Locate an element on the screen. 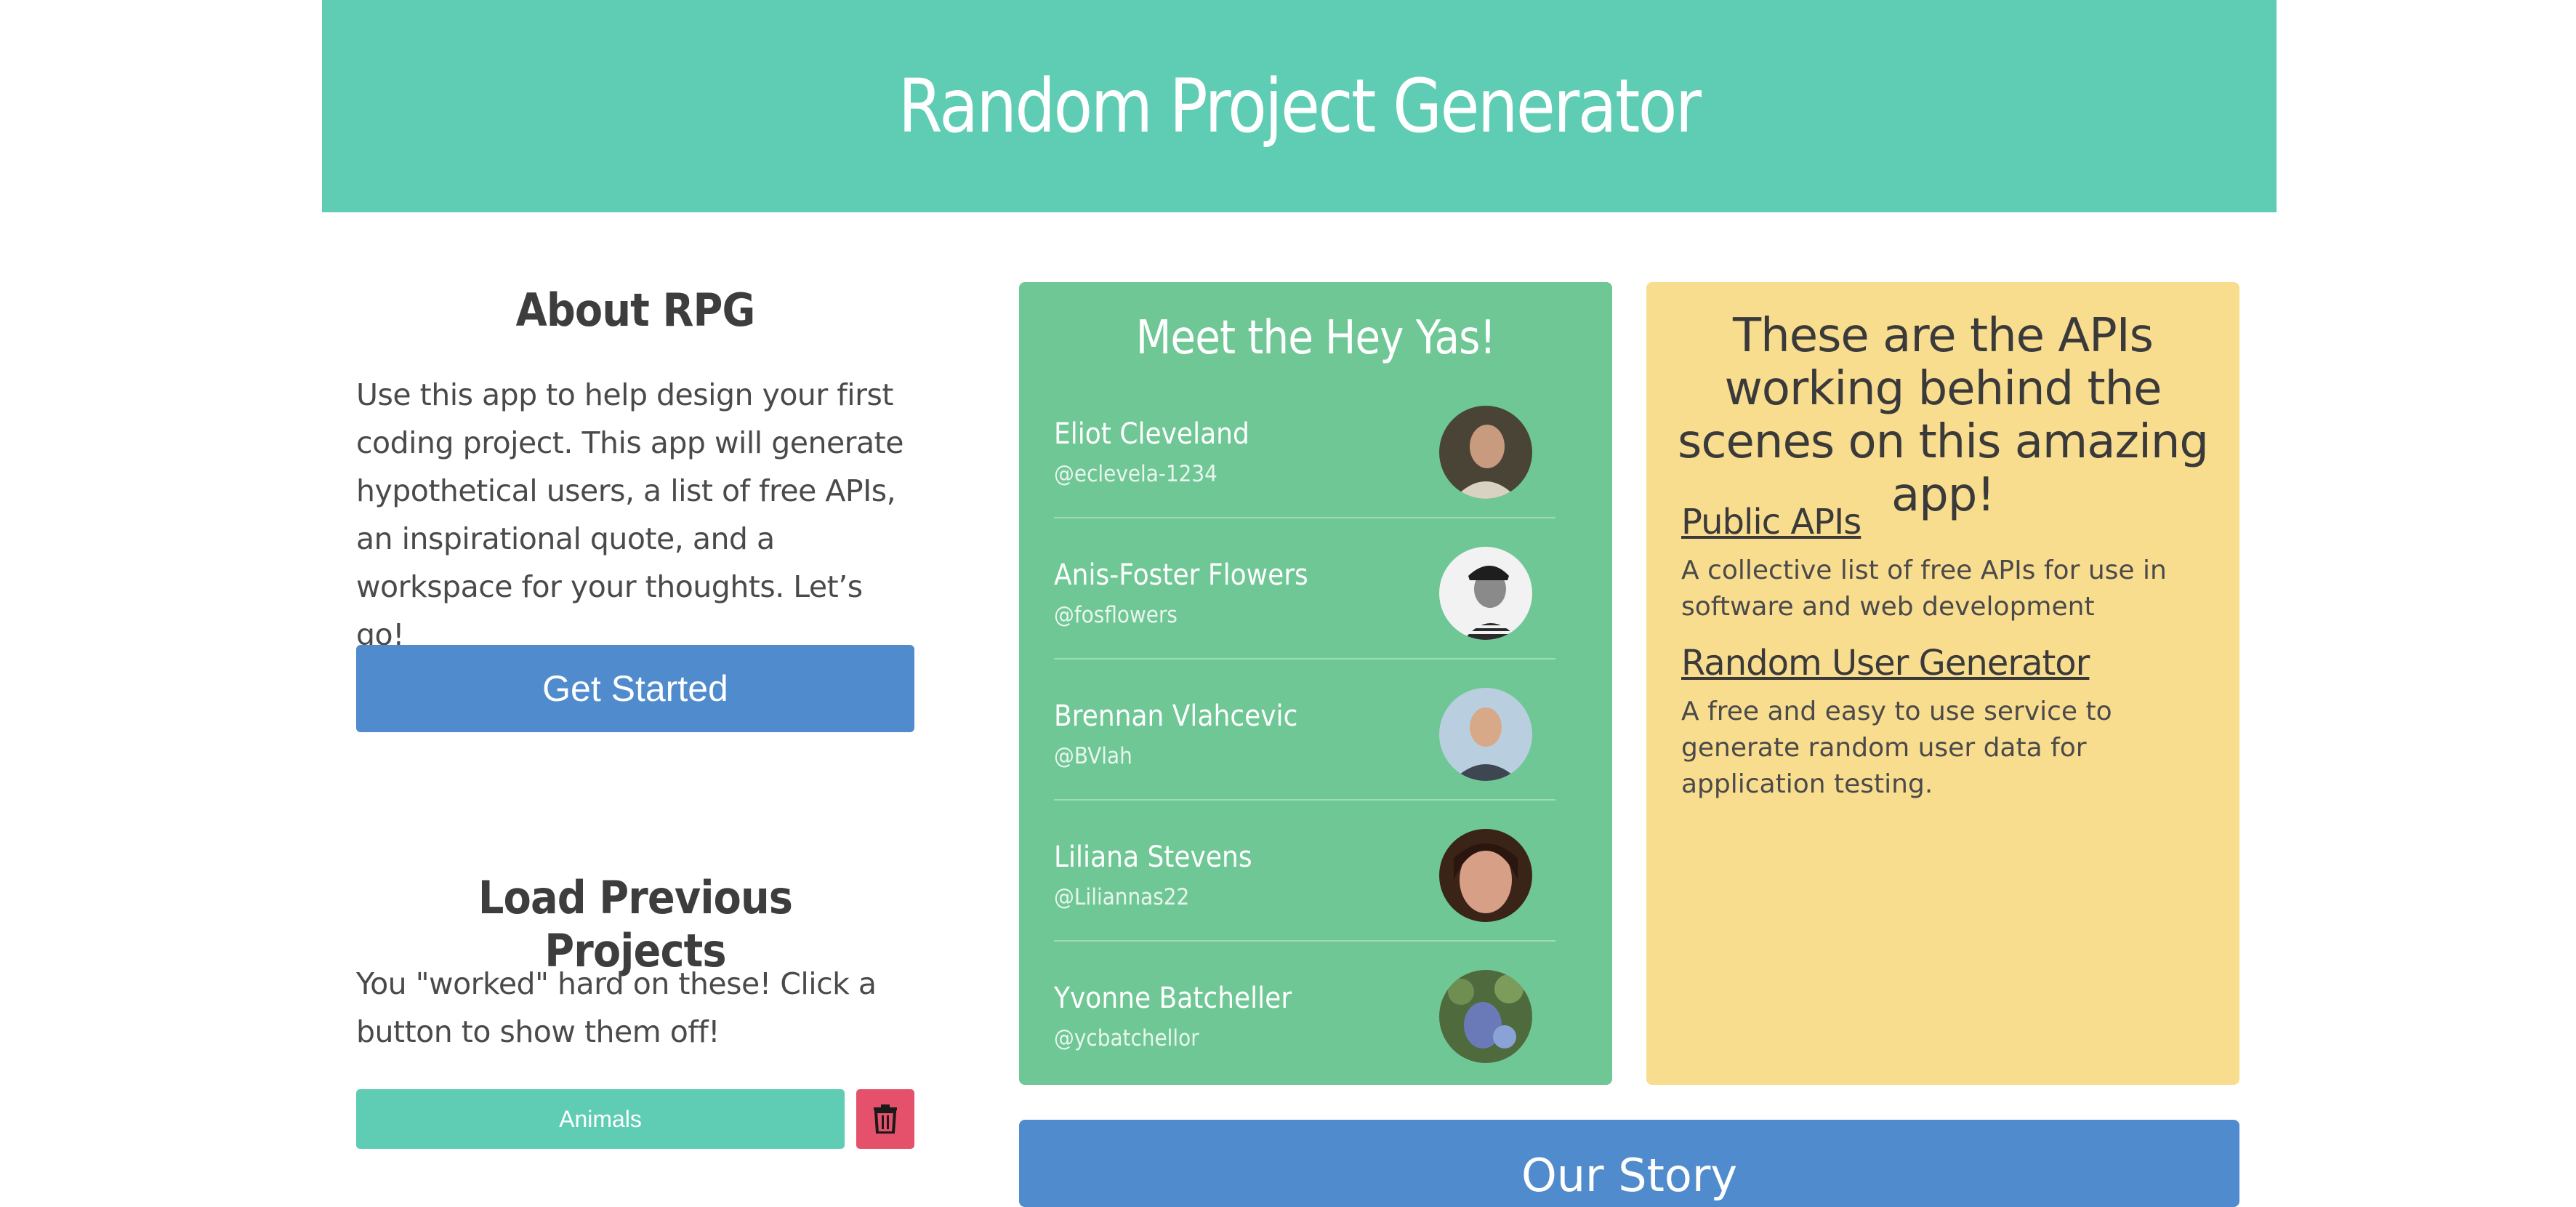 Image resolution: width=2576 pixels, height=1207 pixels. get-started-button: Get Started is located at coordinates (635, 688).